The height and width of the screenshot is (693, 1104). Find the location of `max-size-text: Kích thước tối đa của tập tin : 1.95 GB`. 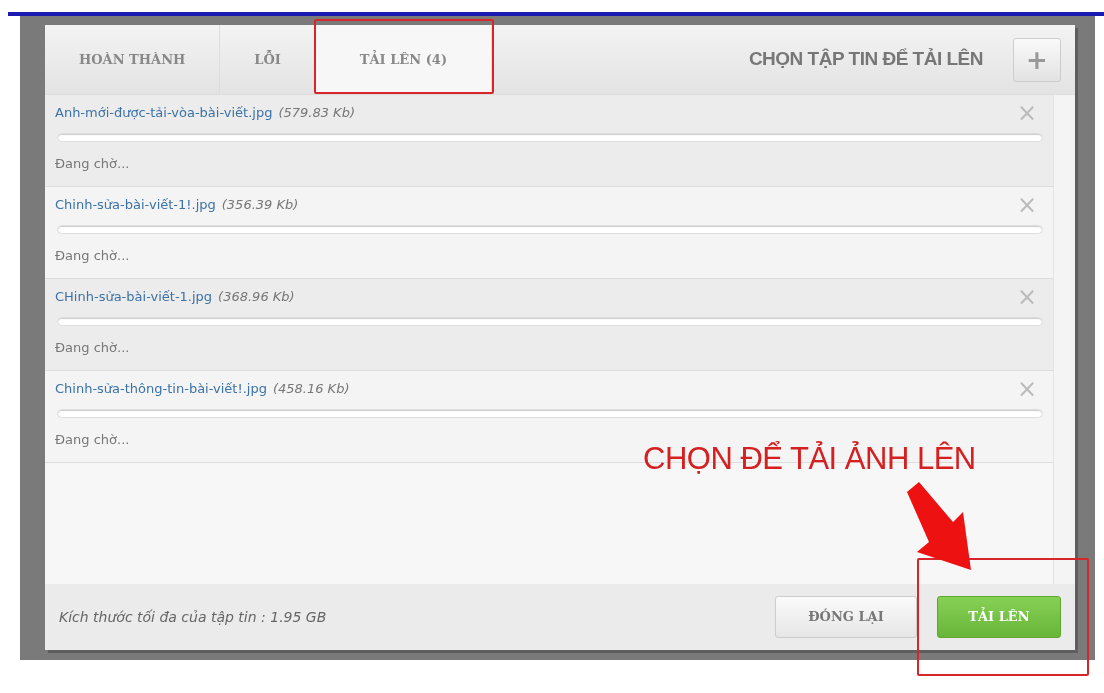

max-size-text: Kích thước tối đa của tập tin : 1.95 GB is located at coordinates (193, 617).